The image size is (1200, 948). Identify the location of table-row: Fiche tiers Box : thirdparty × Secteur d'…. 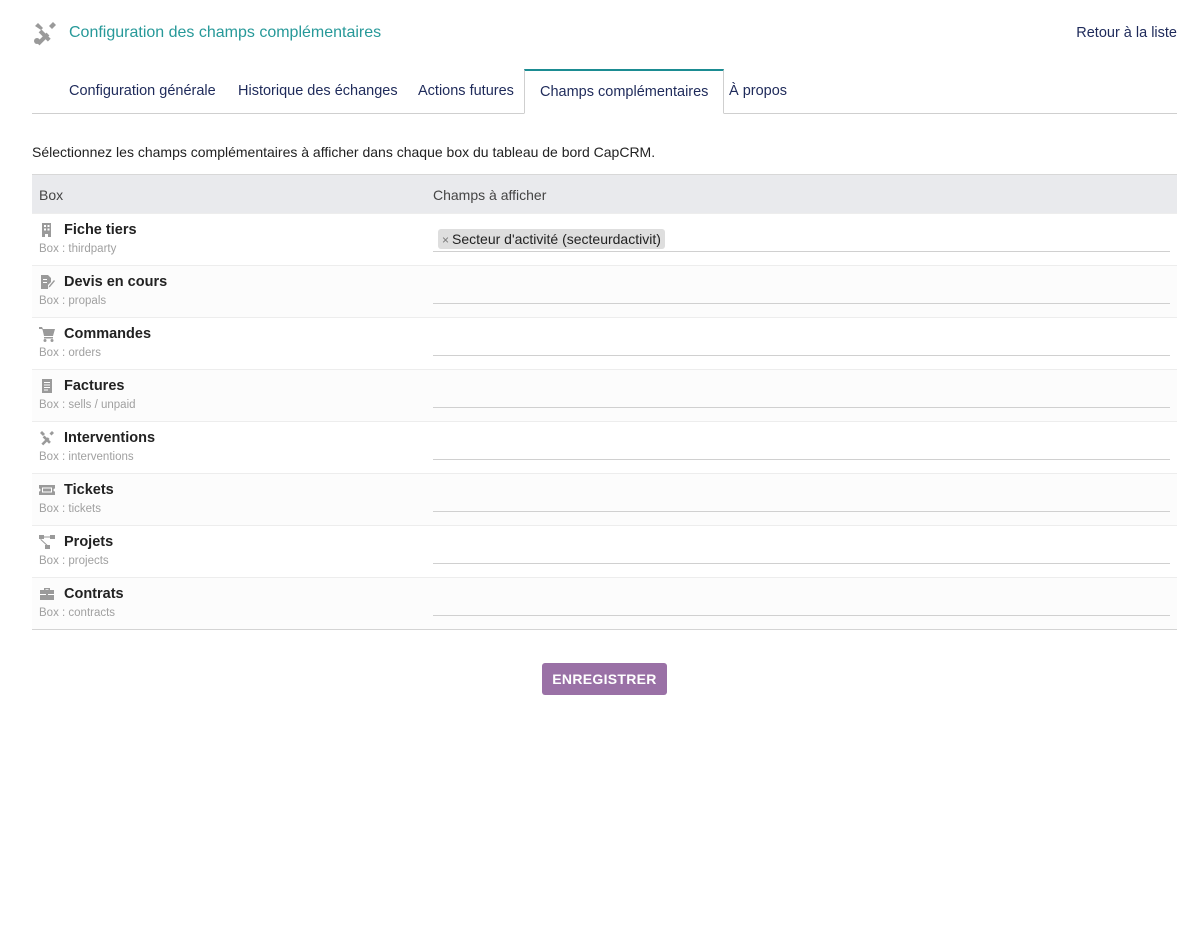
(604, 239).